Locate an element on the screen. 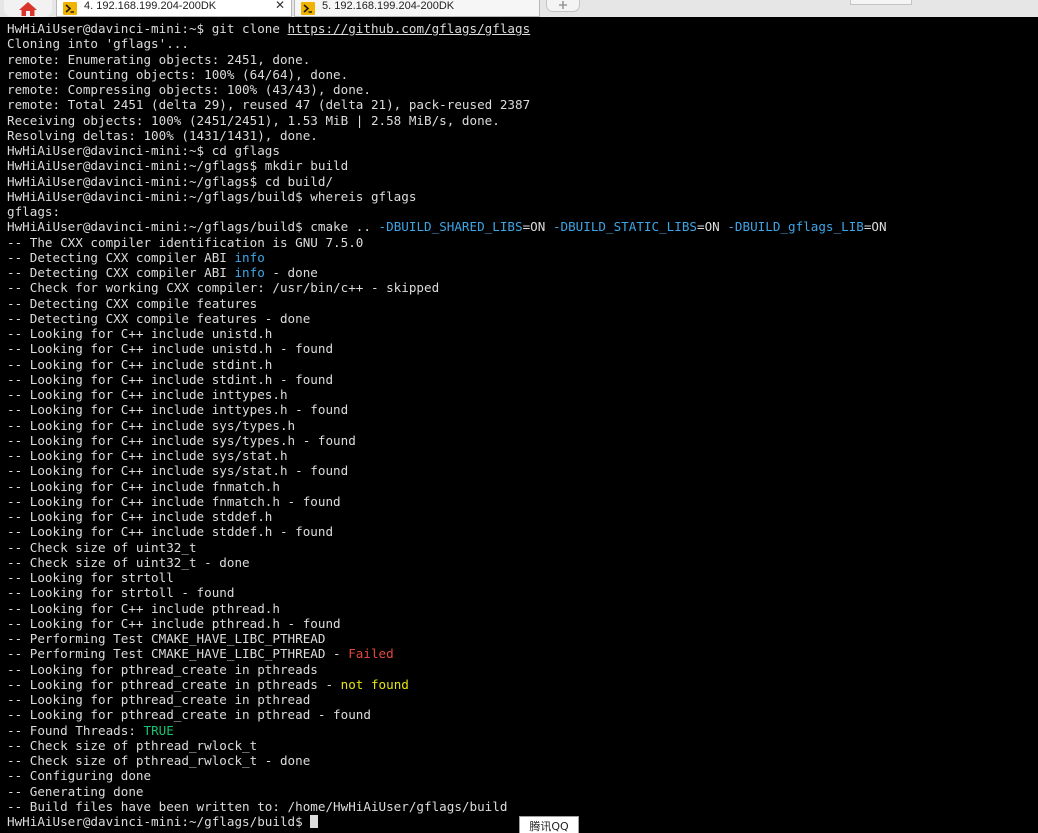 Image resolution: width=1038 pixels, height=833 pixels. terminal-line: -- Check size of pthread_rwlock_t - done is located at coordinates (522, 760).